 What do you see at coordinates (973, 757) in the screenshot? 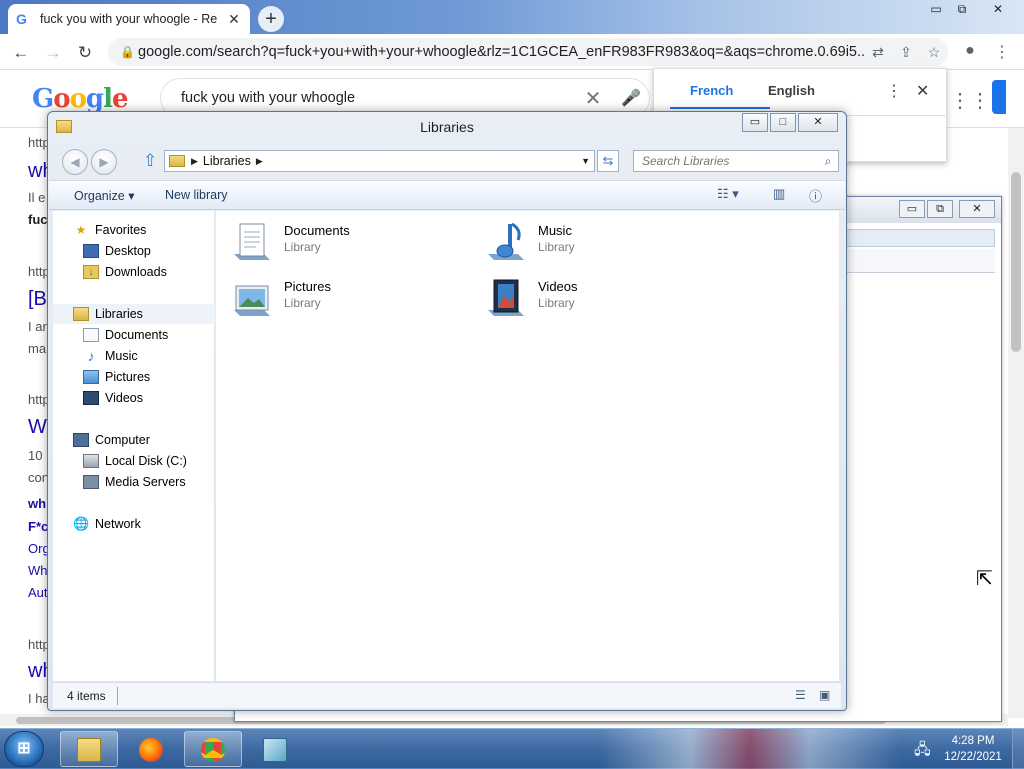
I see `clock-date: 12/22/2021` at bounding box center [973, 757].